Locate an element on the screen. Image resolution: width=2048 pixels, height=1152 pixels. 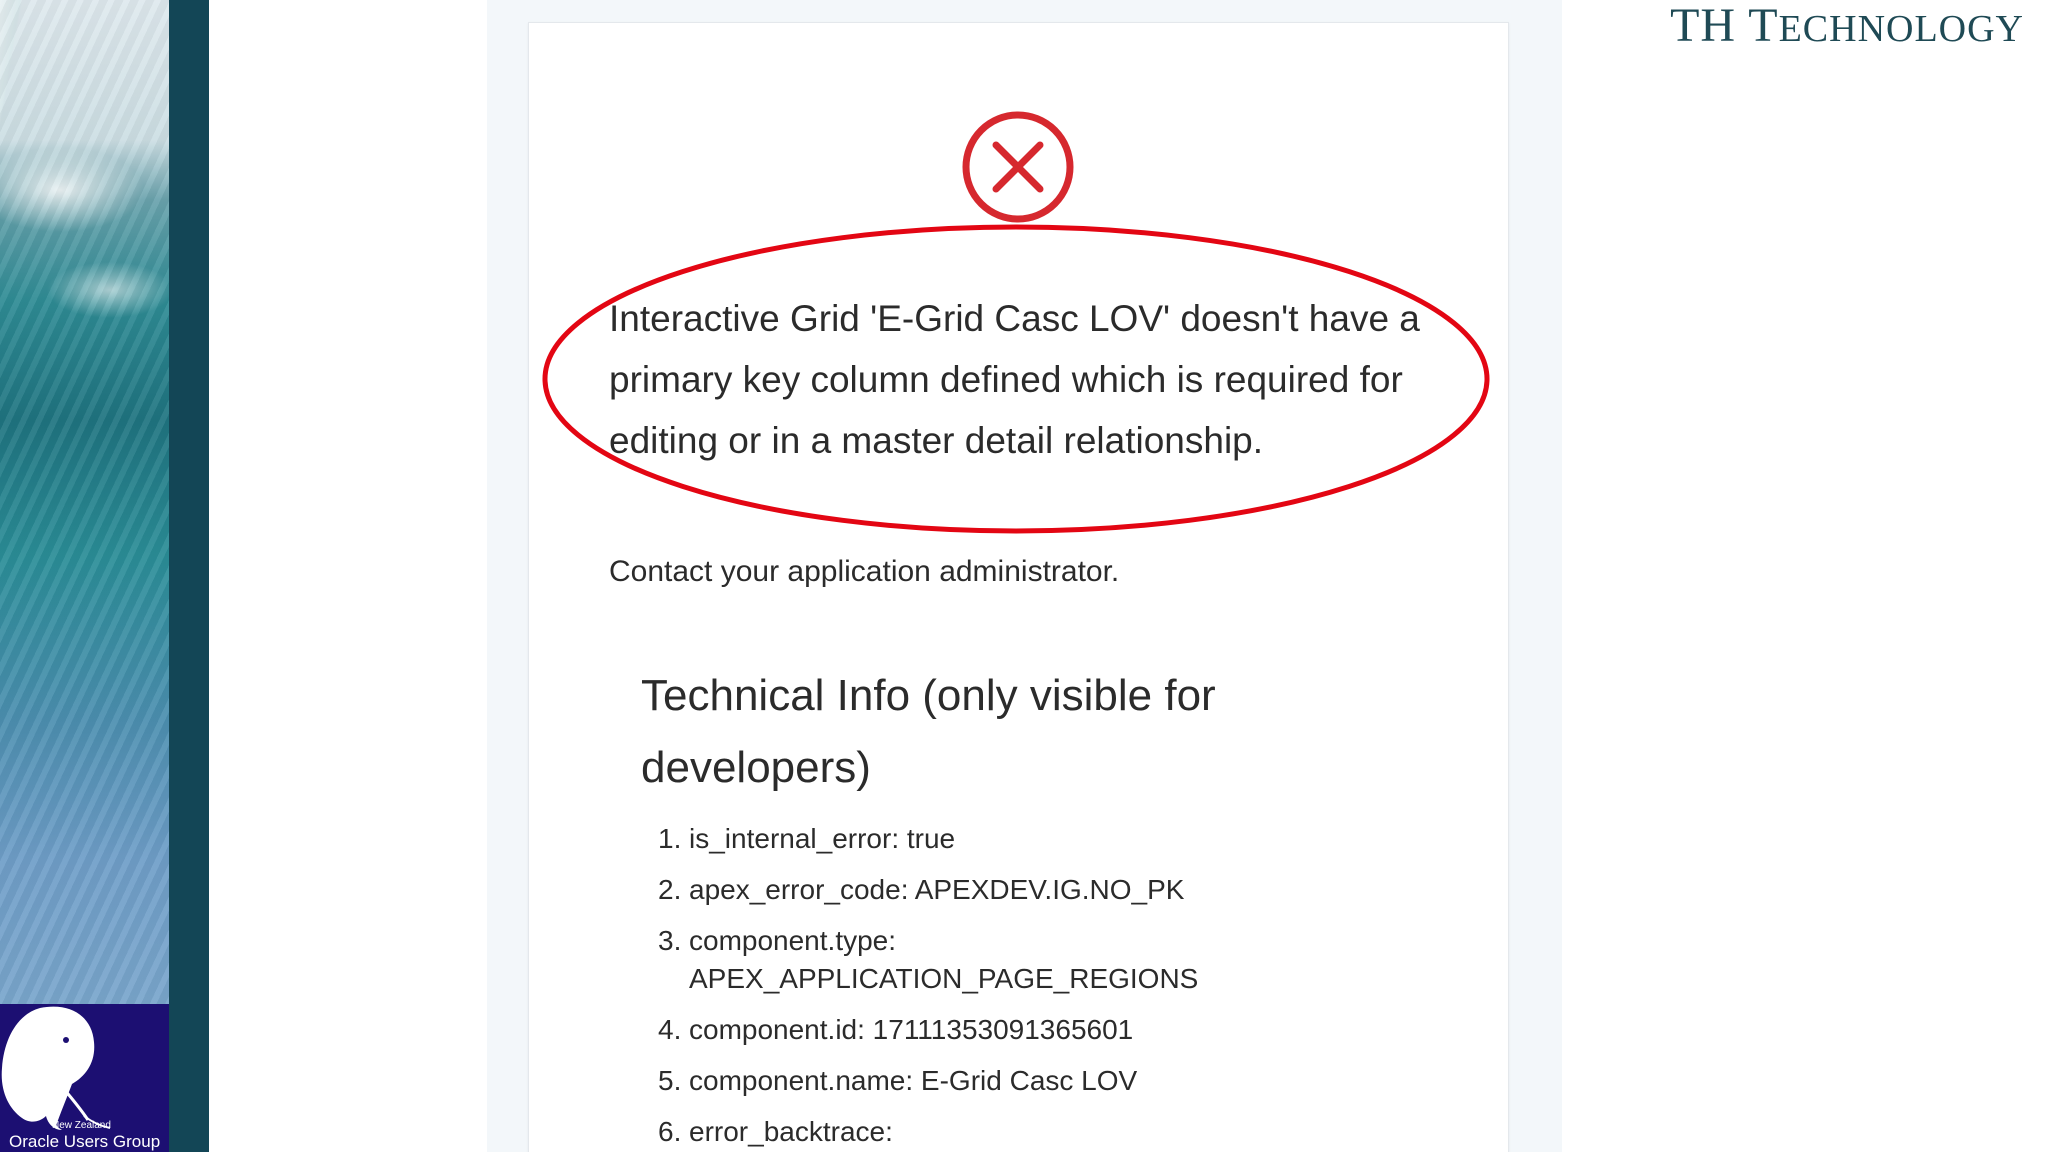
list-item: 6. error_backtrace: is located at coordinates (775, 1131).